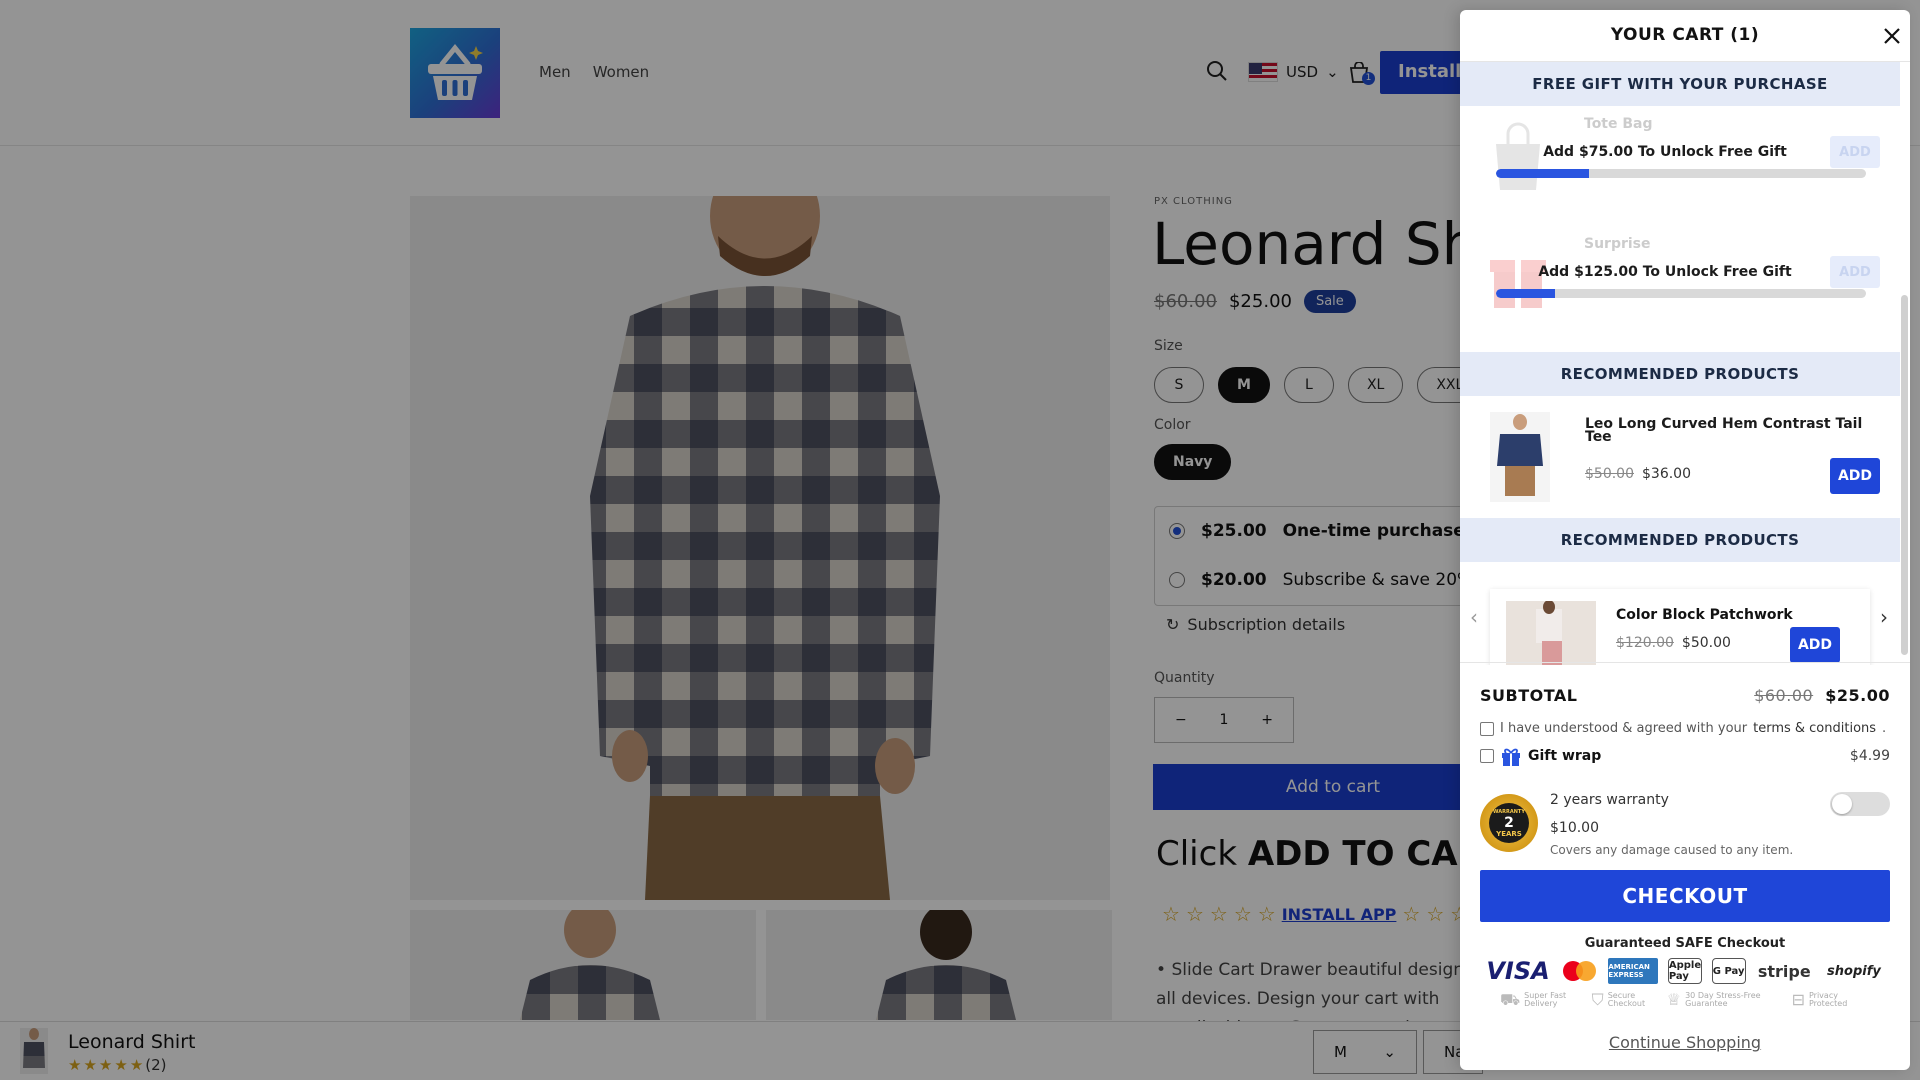 The height and width of the screenshot is (1080, 1920). Describe the element at coordinates (1884, 617) in the screenshot. I see `carousel-next-icon: ›` at that location.